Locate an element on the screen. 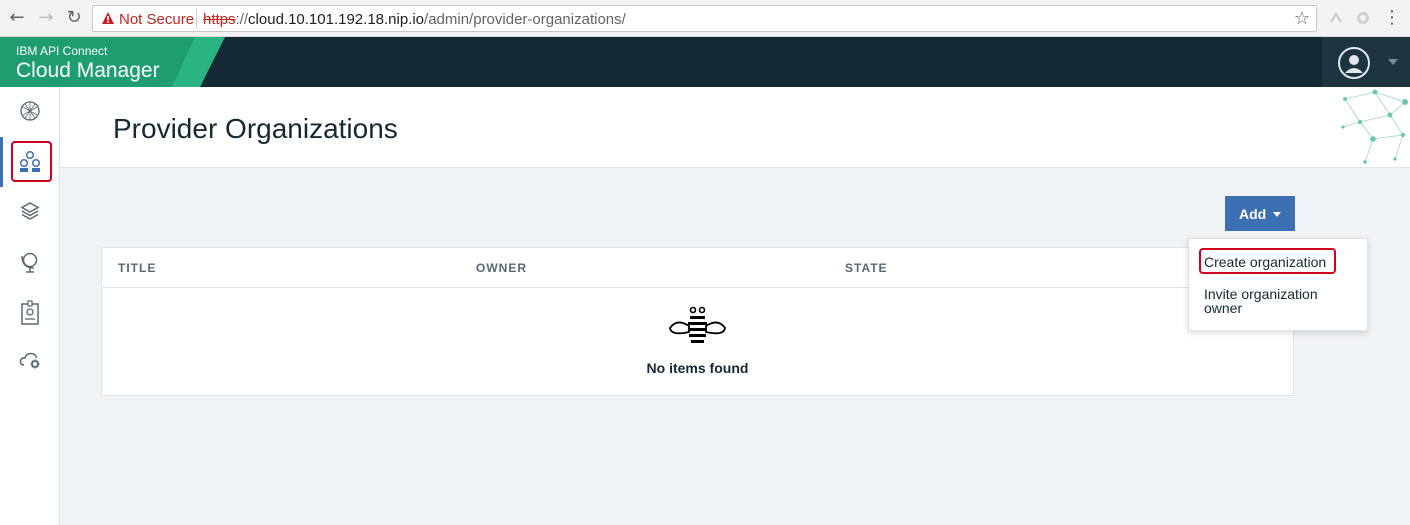 Image resolution: width=1410 pixels, height=525 pixels. bee-icon is located at coordinates (697, 324).